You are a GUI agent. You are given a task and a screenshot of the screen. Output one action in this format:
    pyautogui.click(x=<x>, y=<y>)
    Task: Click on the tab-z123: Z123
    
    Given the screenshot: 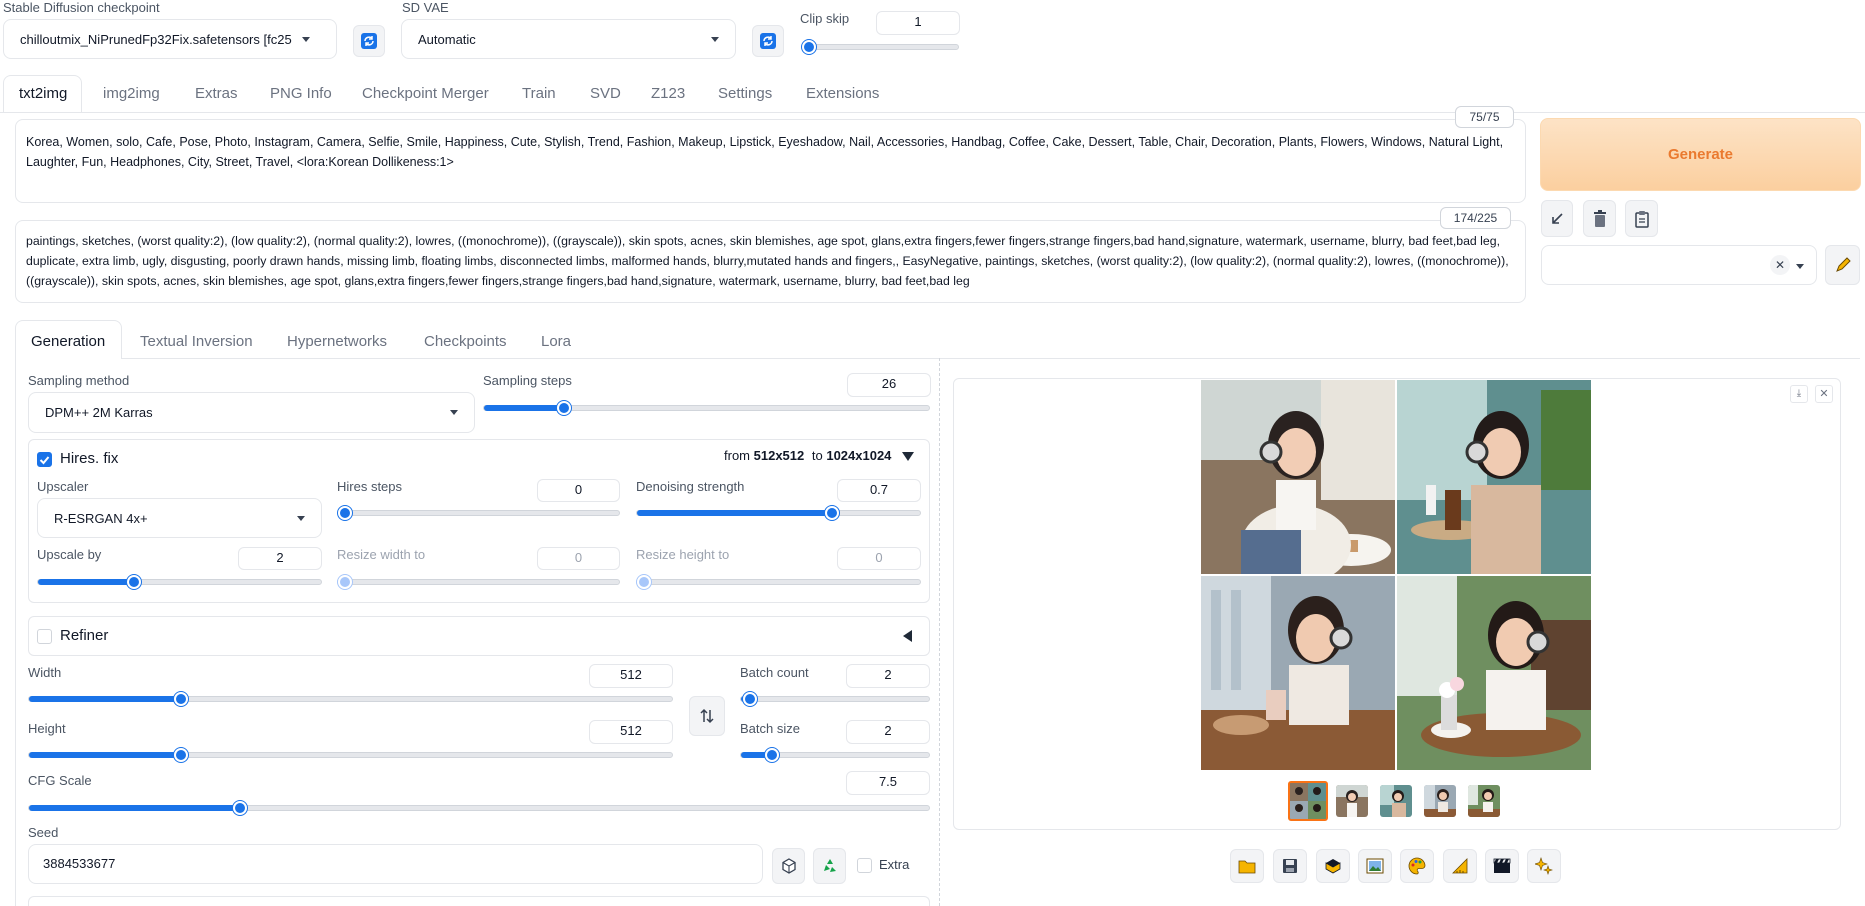 What is the action you would take?
    pyautogui.click(x=668, y=93)
    